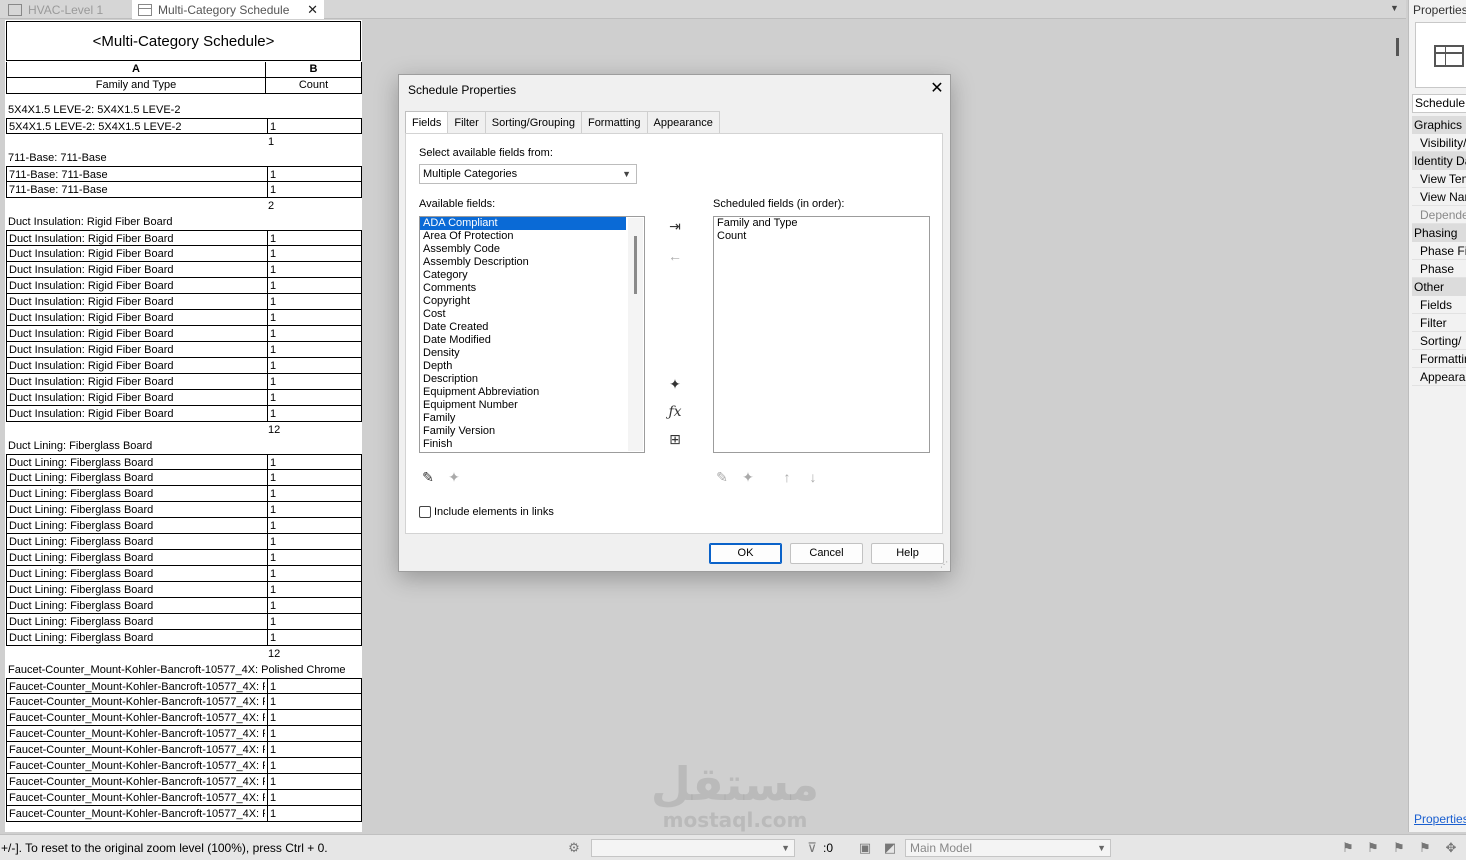 This screenshot has height=860, width=1466. I want to click on tab-sorting-grouping: Sorting/Grouping, so click(533, 122).